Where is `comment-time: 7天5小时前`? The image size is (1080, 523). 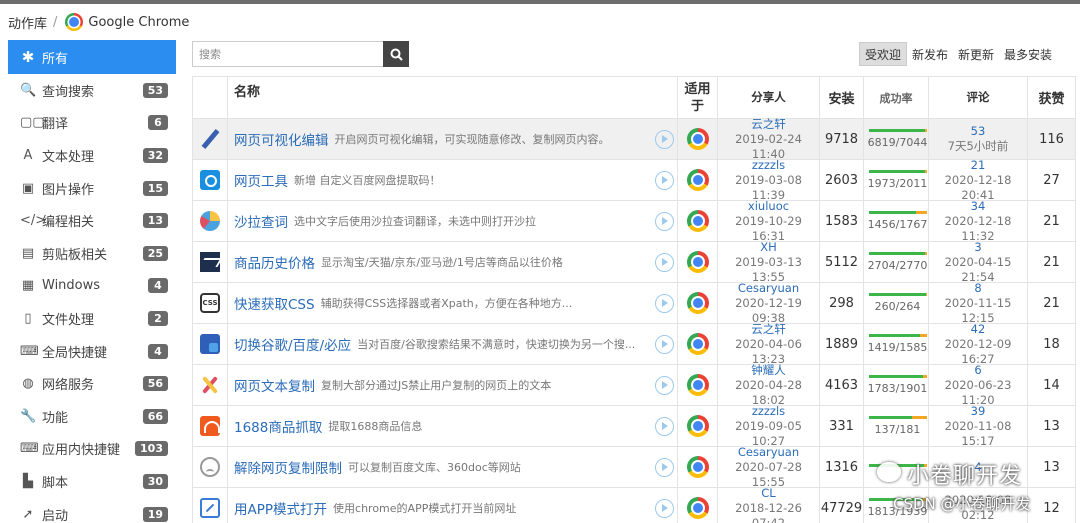 comment-time: 7天5小时前 is located at coordinates (978, 146).